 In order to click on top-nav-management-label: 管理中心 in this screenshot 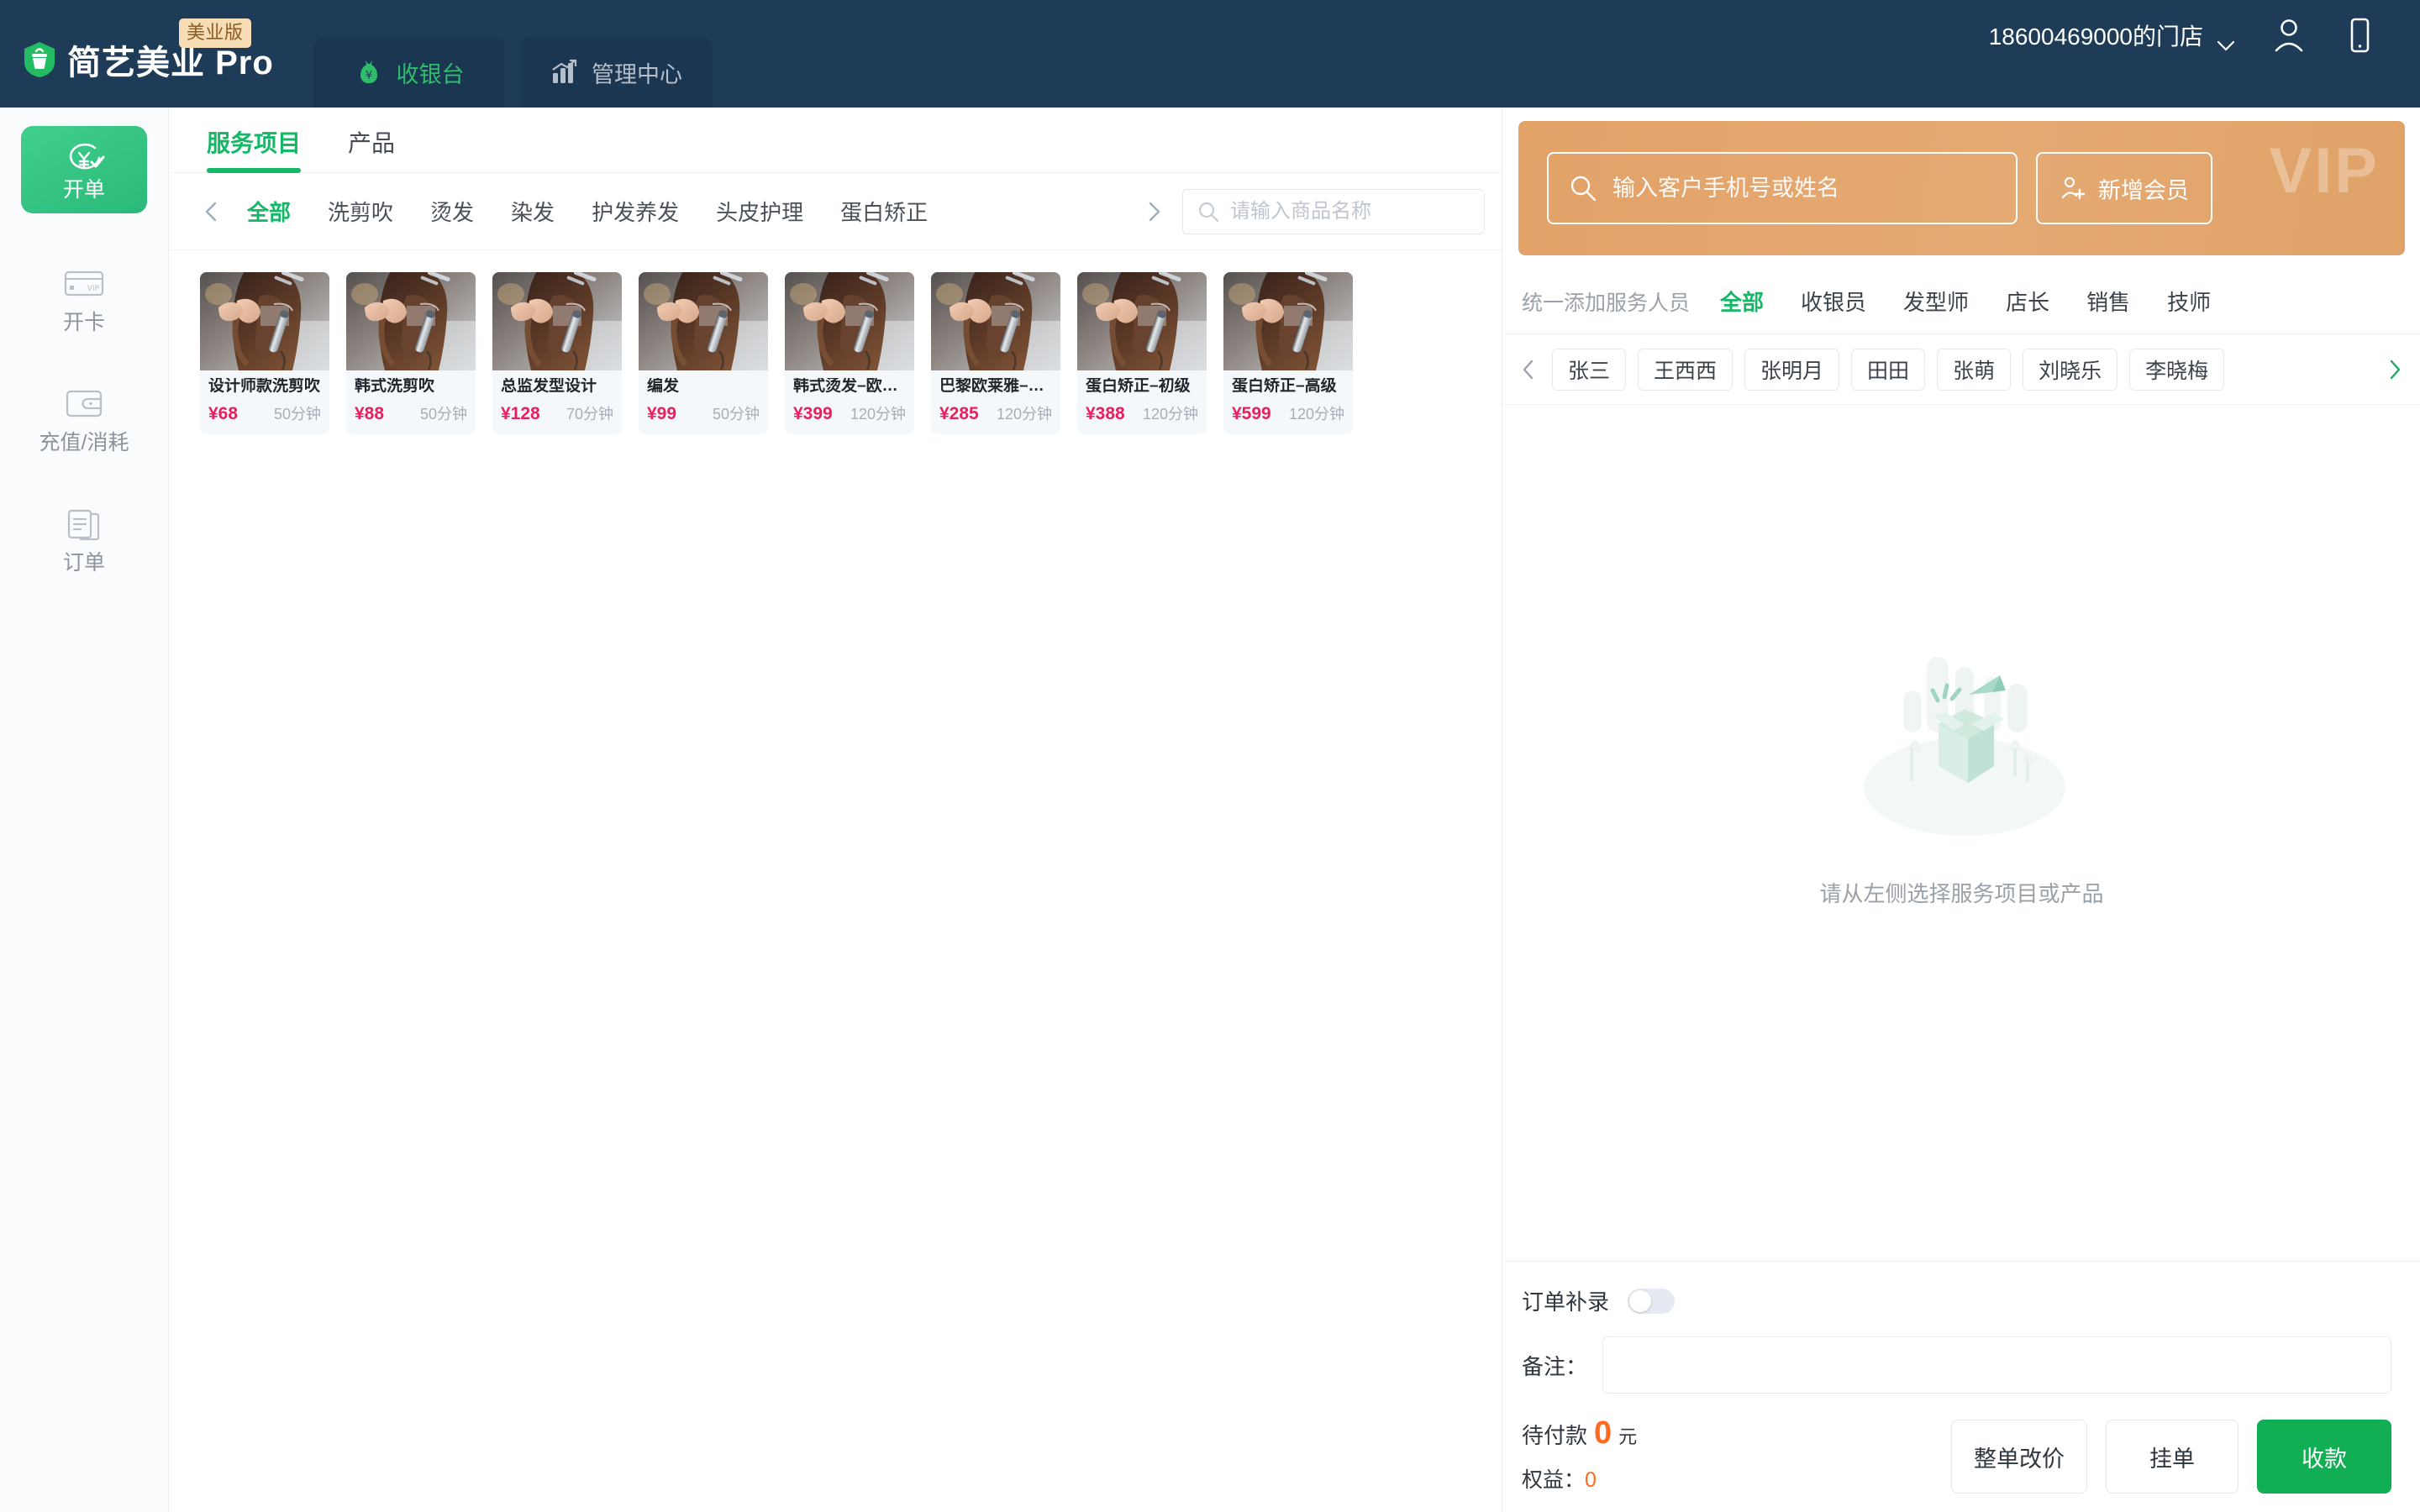, I will do `click(637, 74)`.